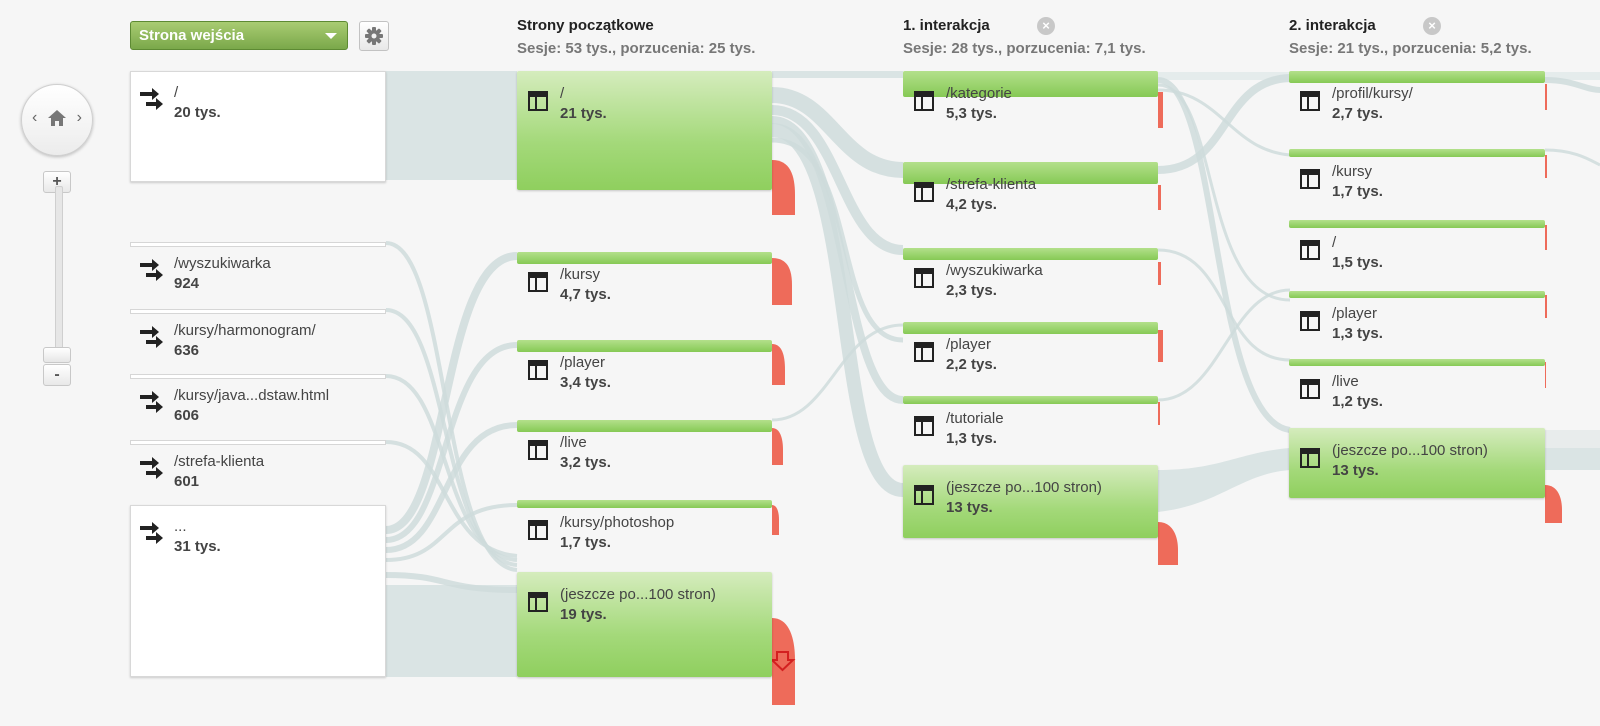 Image resolution: width=1600 pixels, height=726 pixels. What do you see at coordinates (197, 112) in the screenshot?
I see `entry-value: 20 tys.` at bounding box center [197, 112].